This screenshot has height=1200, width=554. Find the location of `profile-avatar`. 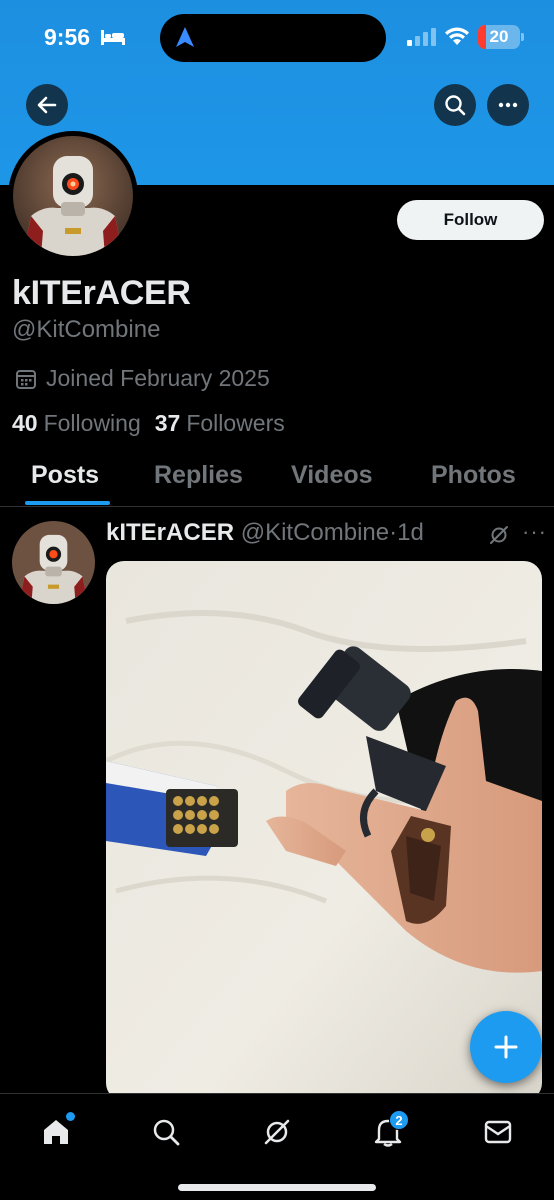

profile-avatar is located at coordinates (73, 196).